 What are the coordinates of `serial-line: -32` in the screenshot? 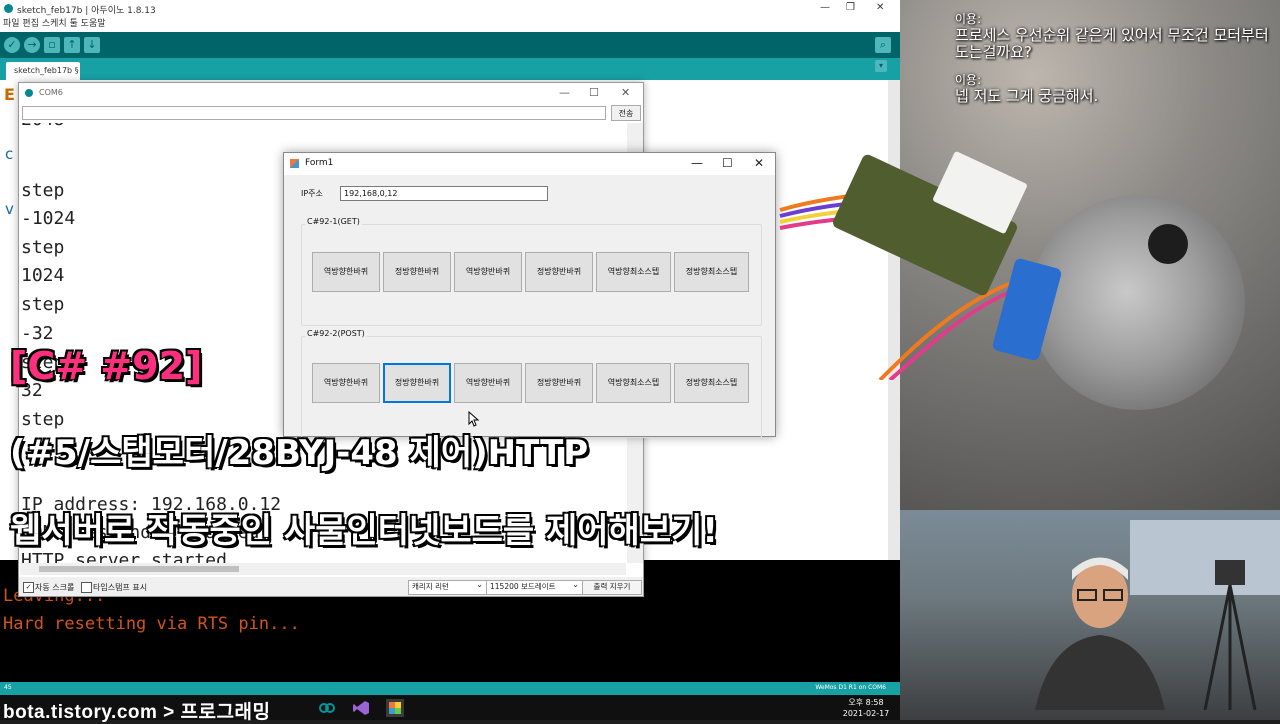 It's located at (37, 333).